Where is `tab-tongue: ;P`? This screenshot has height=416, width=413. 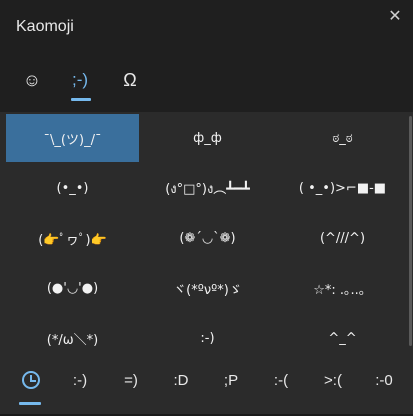 tab-tongue: ;P is located at coordinates (231, 380).